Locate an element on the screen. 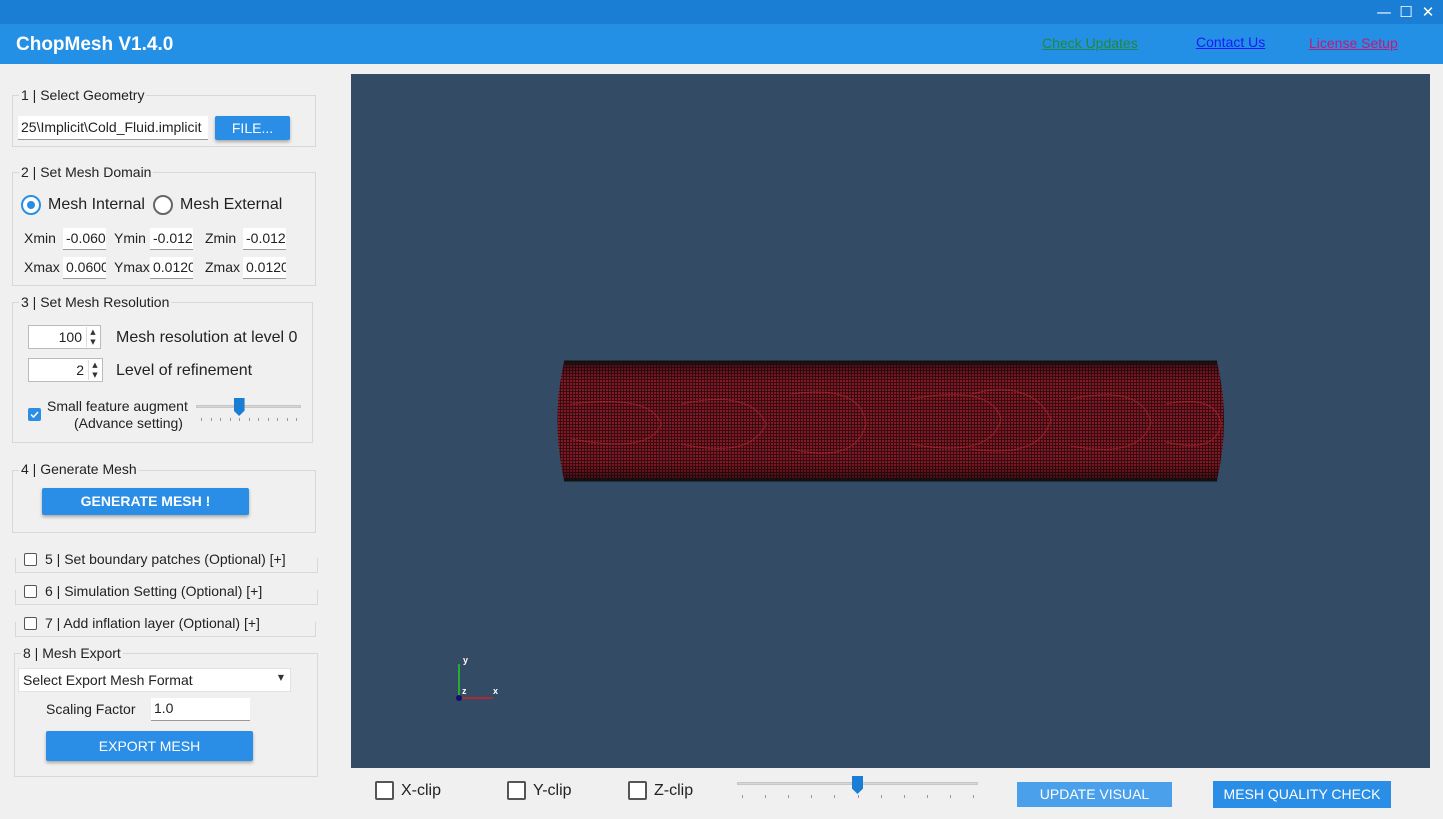 The image size is (1443, 819). xmin-input: -0.060 is located at coordinates (84, 239).